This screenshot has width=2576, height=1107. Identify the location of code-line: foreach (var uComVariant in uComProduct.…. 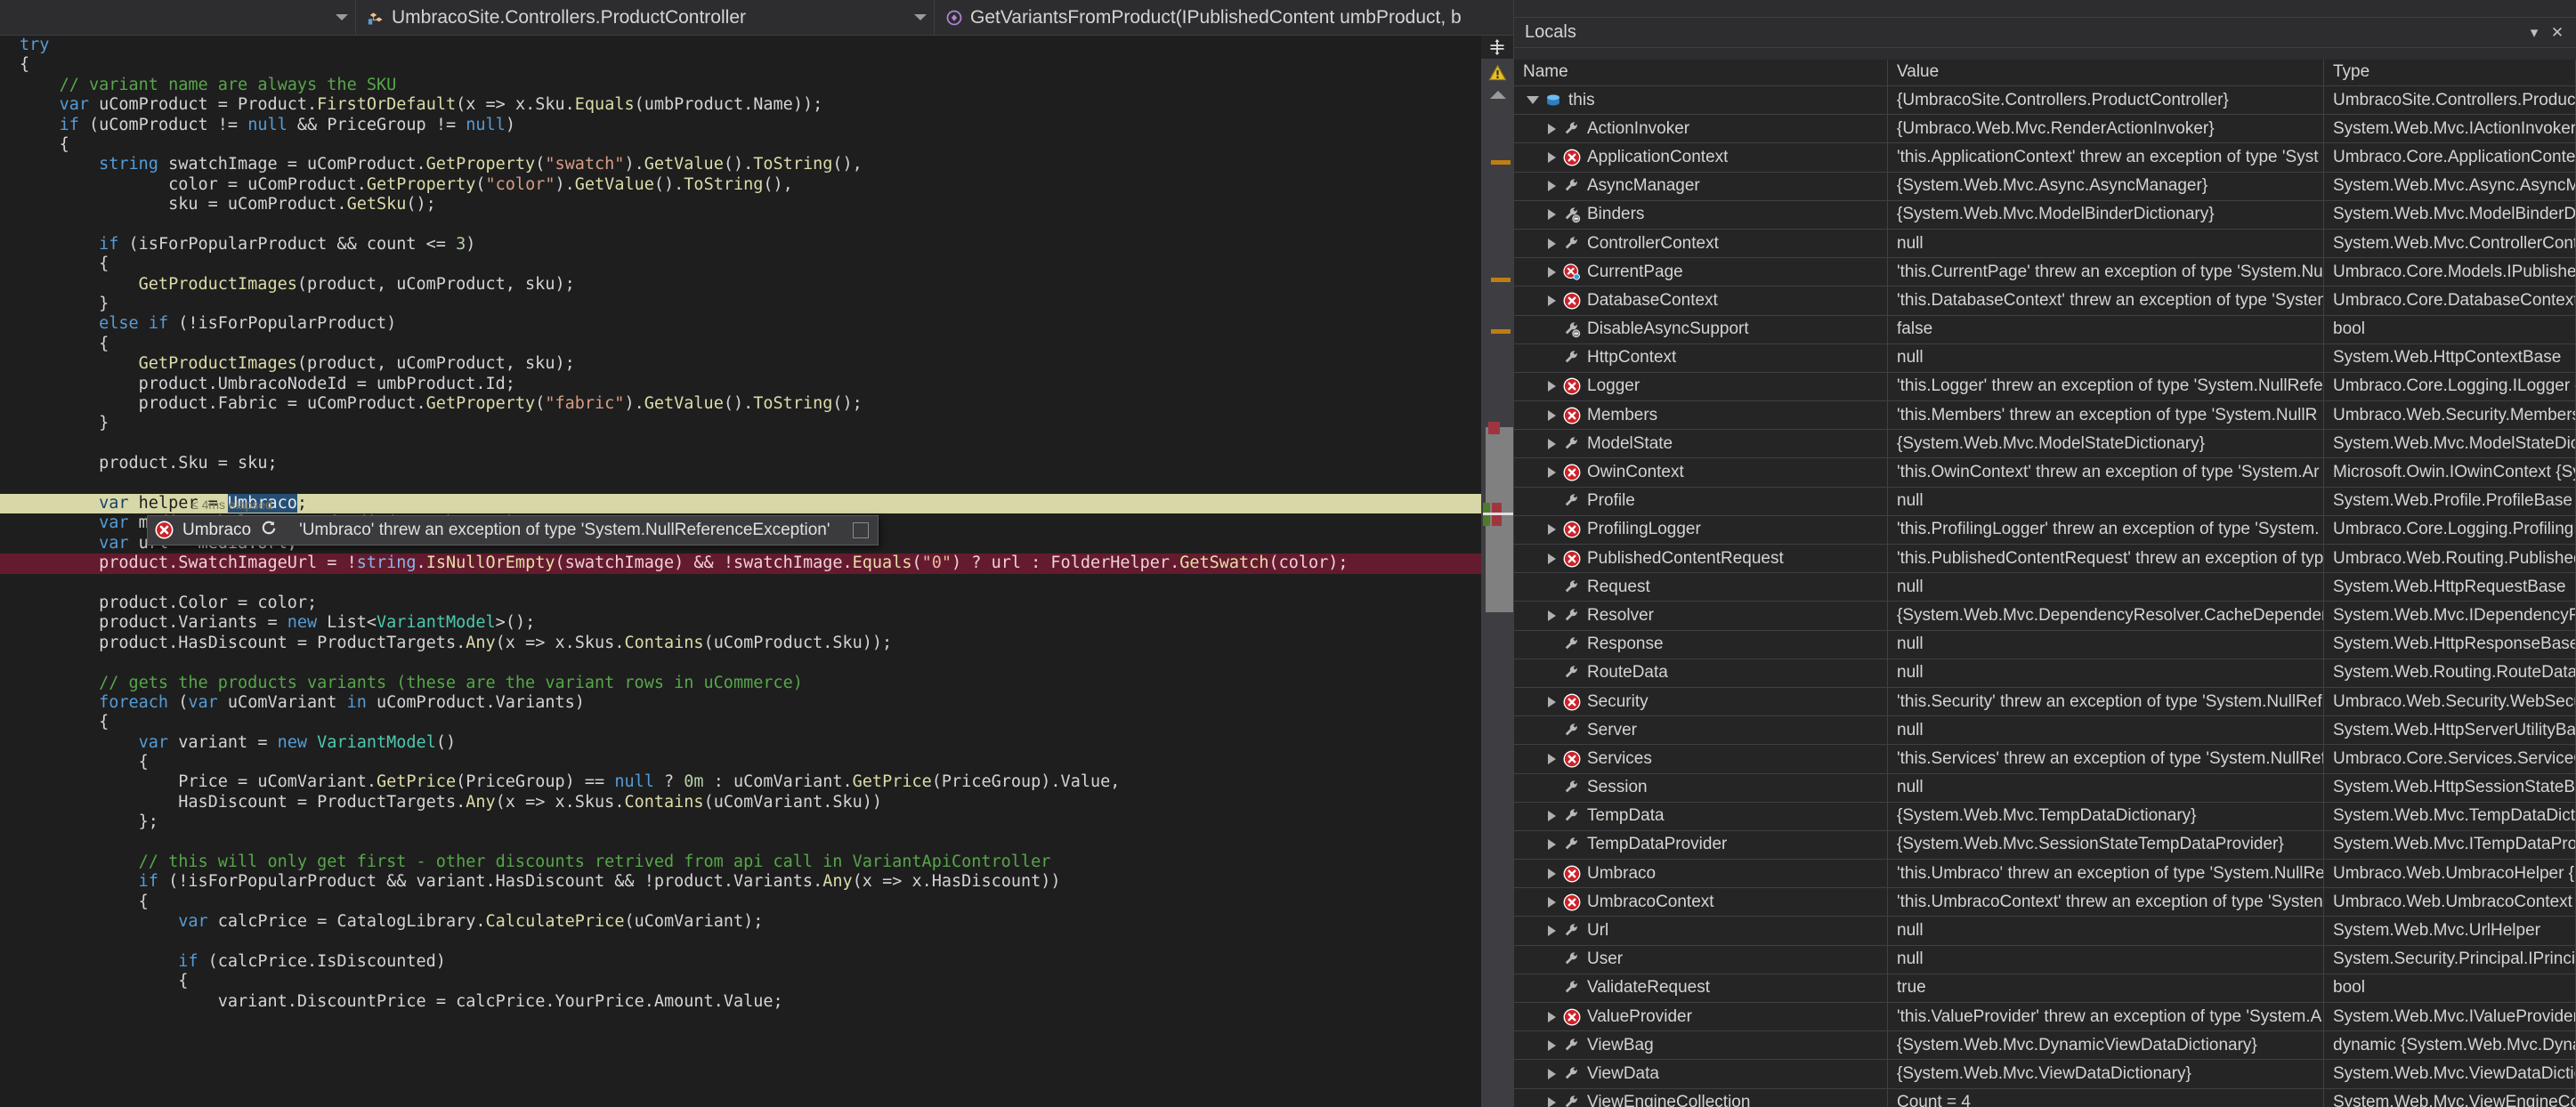
(756, 703).